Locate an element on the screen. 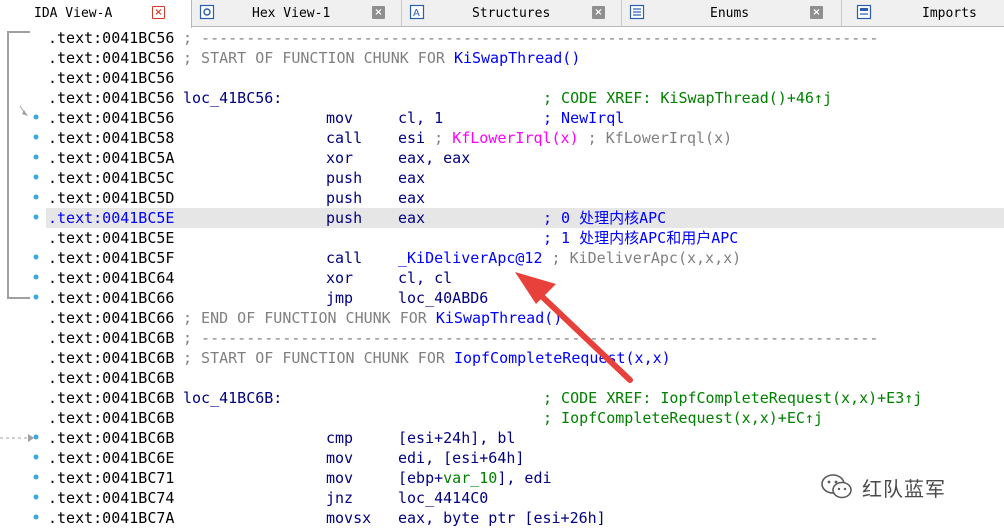 The width and height of the screenshot is (1004, 531). stack-variable: var_10 is located at coordinates (470, 478).